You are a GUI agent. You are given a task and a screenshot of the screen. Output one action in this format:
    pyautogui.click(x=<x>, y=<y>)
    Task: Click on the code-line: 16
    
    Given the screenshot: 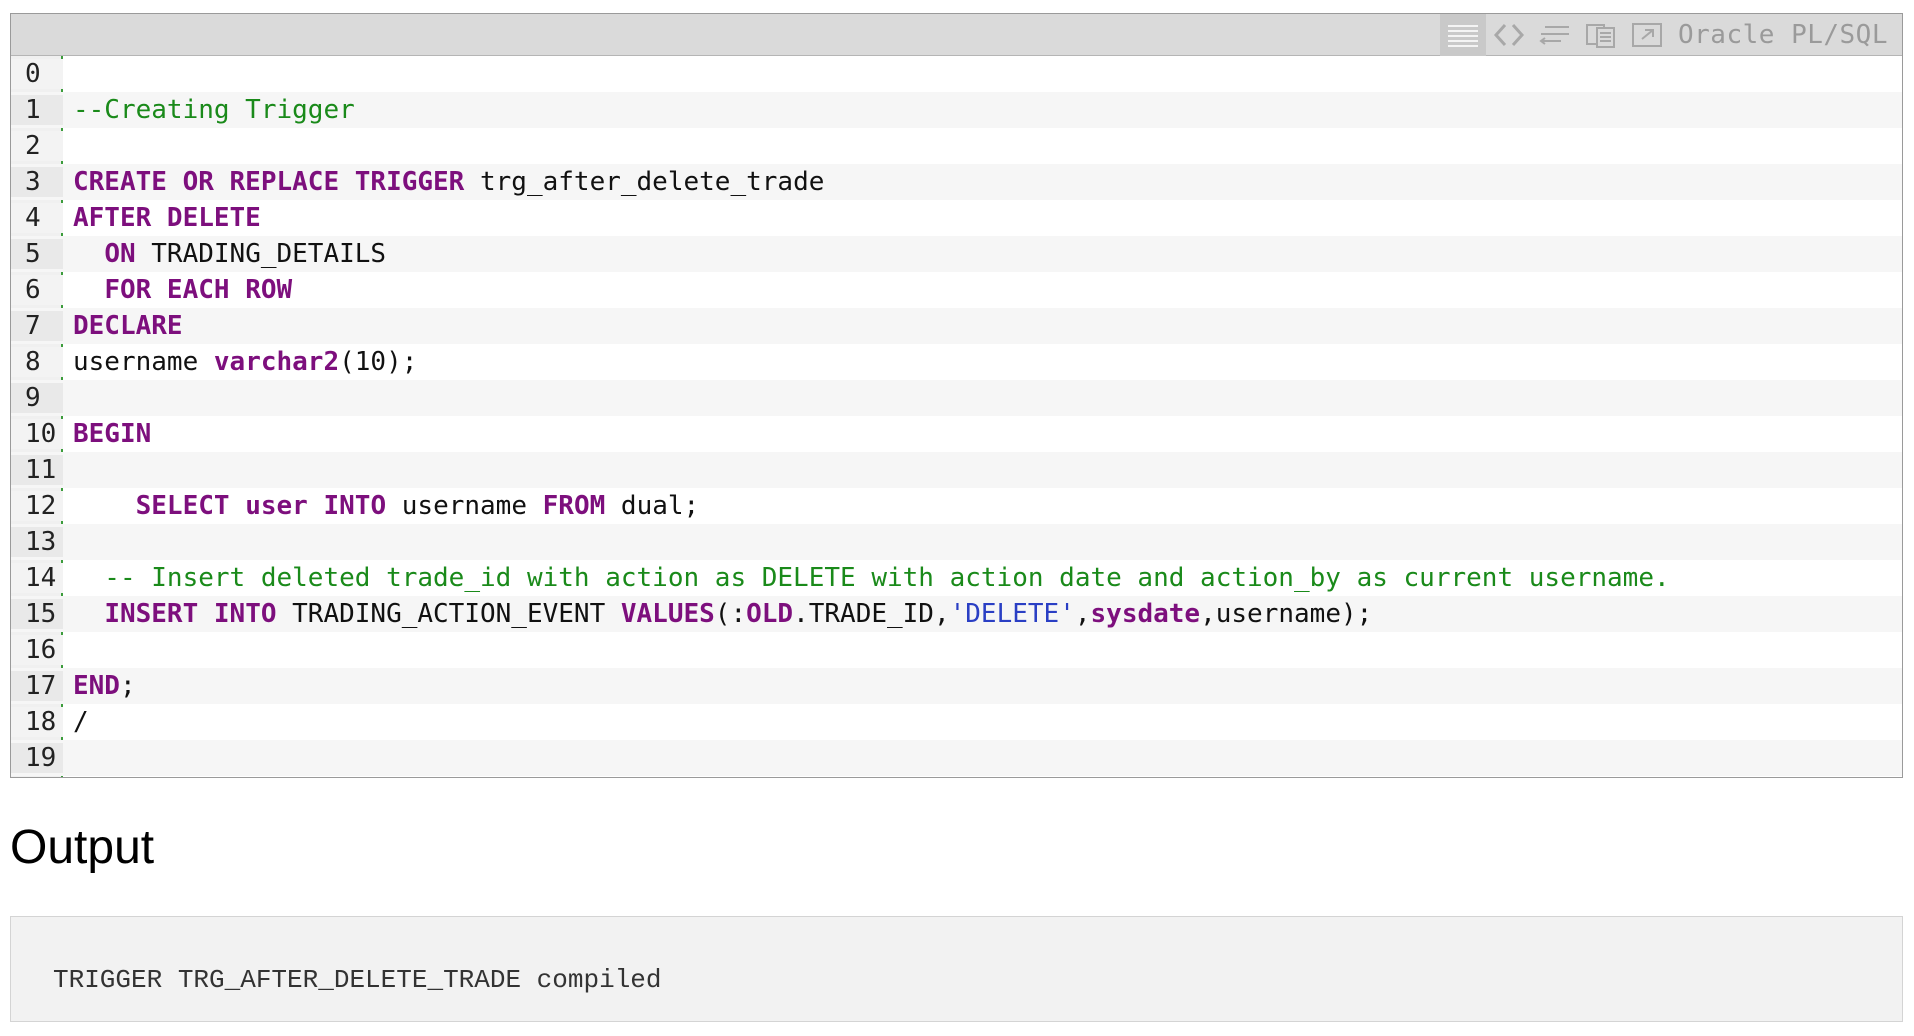 What is the action you would take?
    pyautogui.click(x=956, y=650)
    